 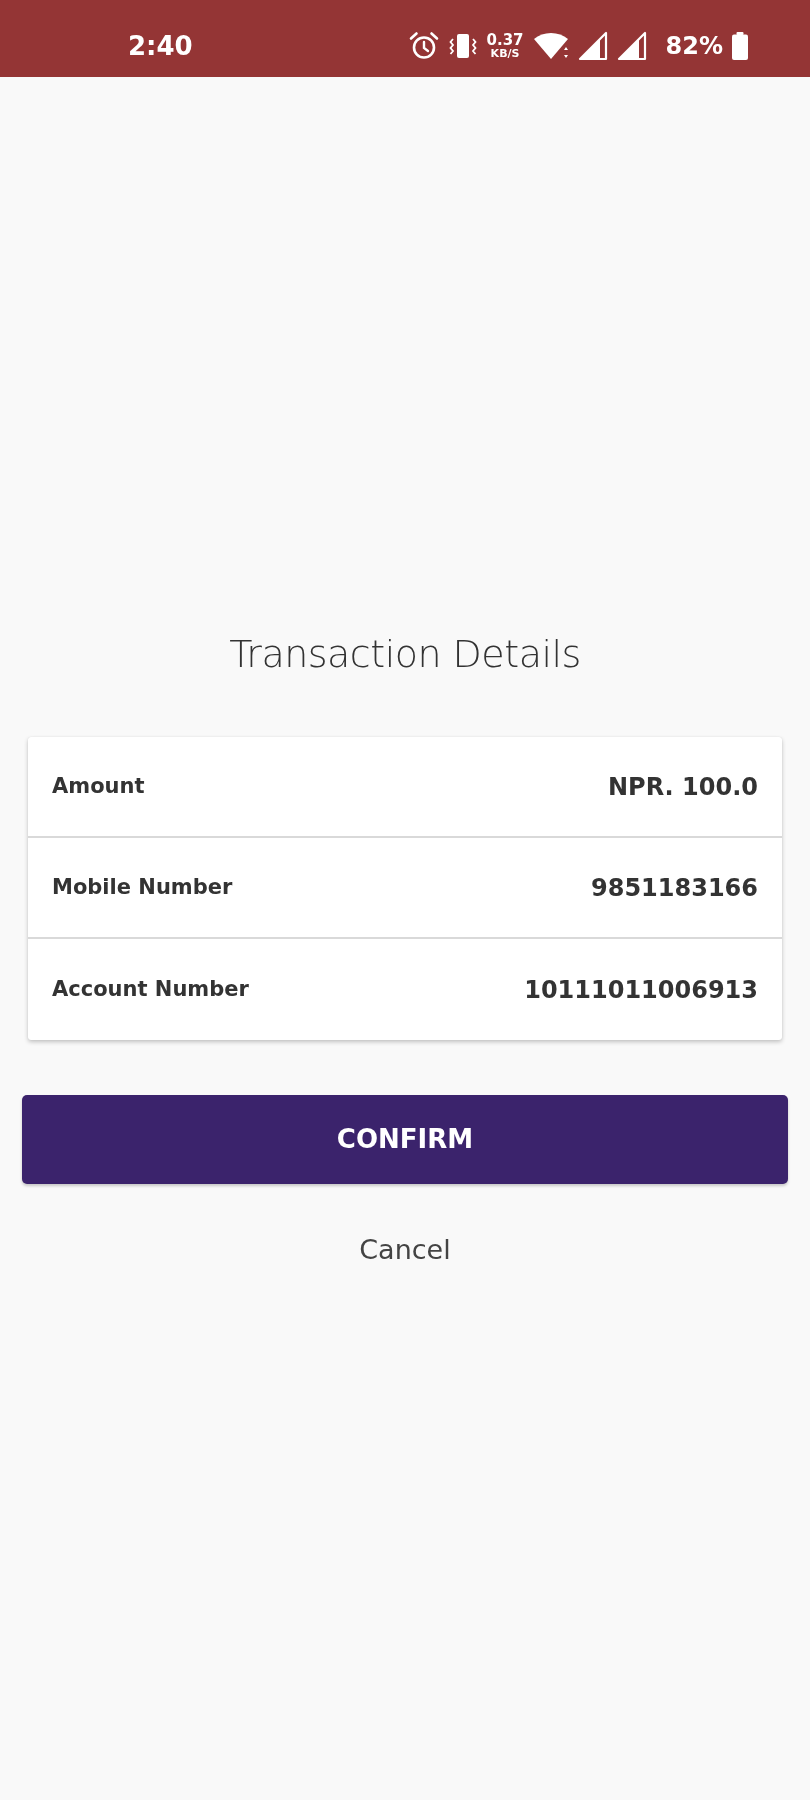 What do you see at coordinates (674, 888) in the screenshot?
I see `detail-value: 9851183166` at bounding box center [674, 888].